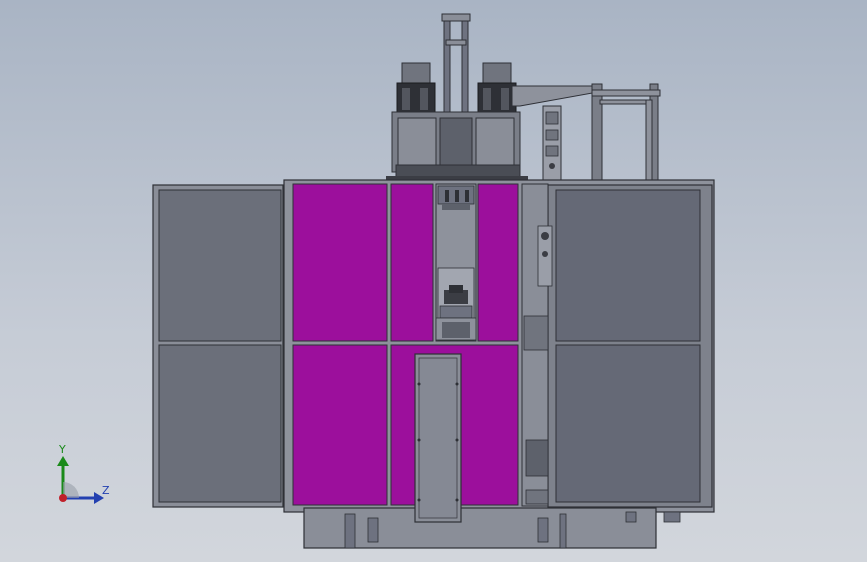 This screenshot has height=562, width=867. Describe the element at coordinates (62, 449) in the screenshot. I see `y-axis-label: Y` at that location.